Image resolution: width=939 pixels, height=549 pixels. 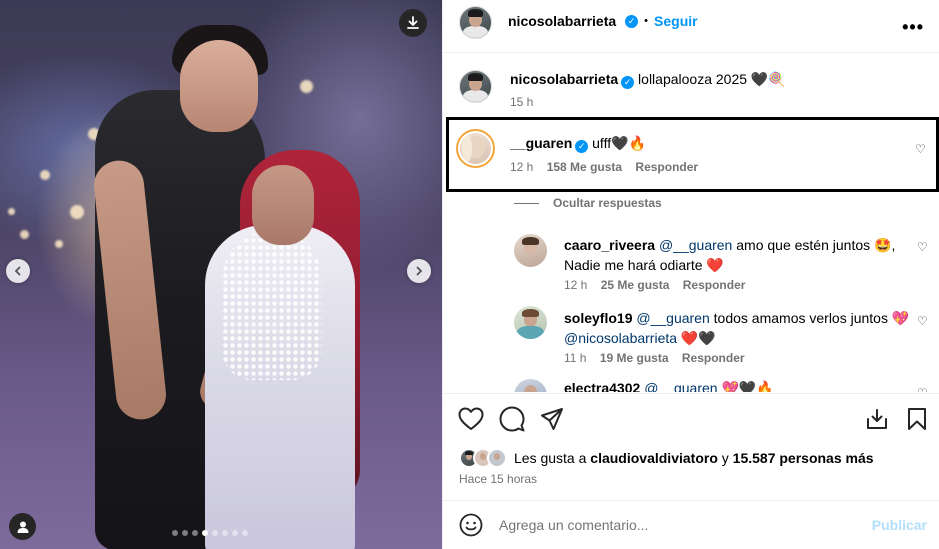 I want to click on next-slide-button, so click(x=419, y=271).